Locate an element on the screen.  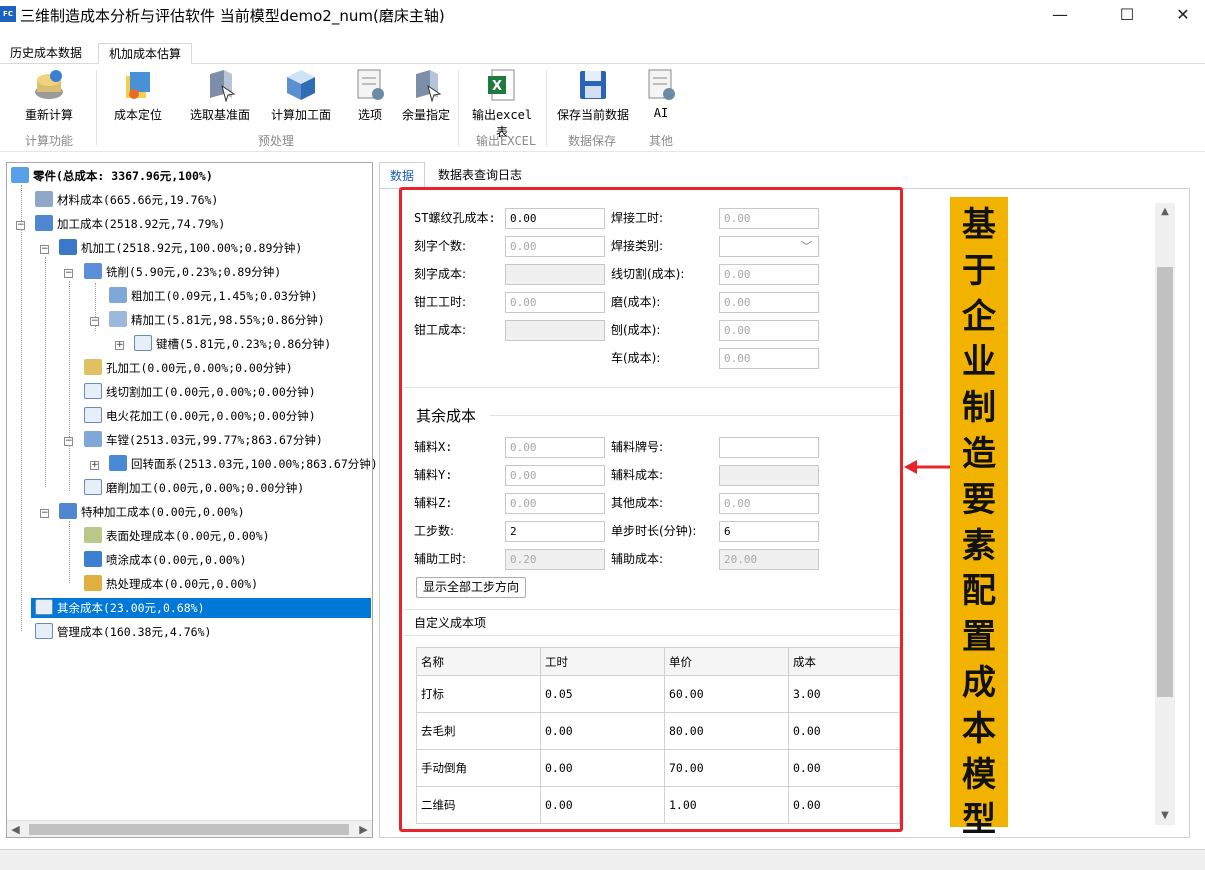
tree-item-grinding: 磨削加工(0.00元,0.00%;0.00分钟) is located at coordinates (194, 488).